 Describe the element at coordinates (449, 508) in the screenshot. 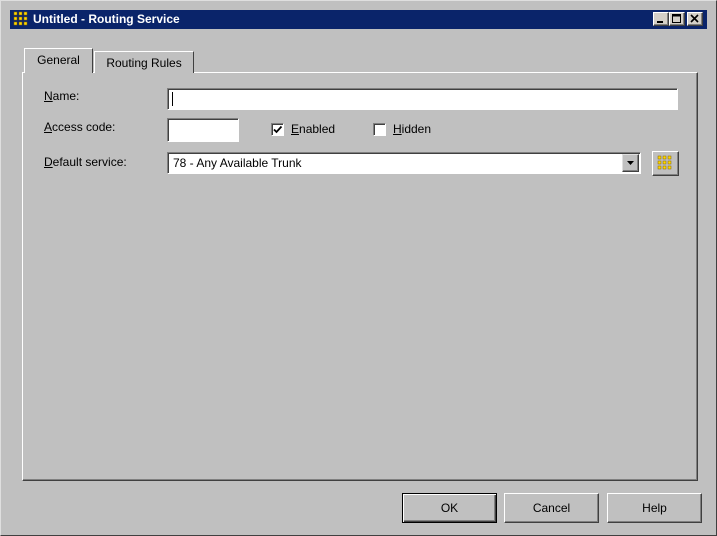

I see `ok-button: OK` at that location.